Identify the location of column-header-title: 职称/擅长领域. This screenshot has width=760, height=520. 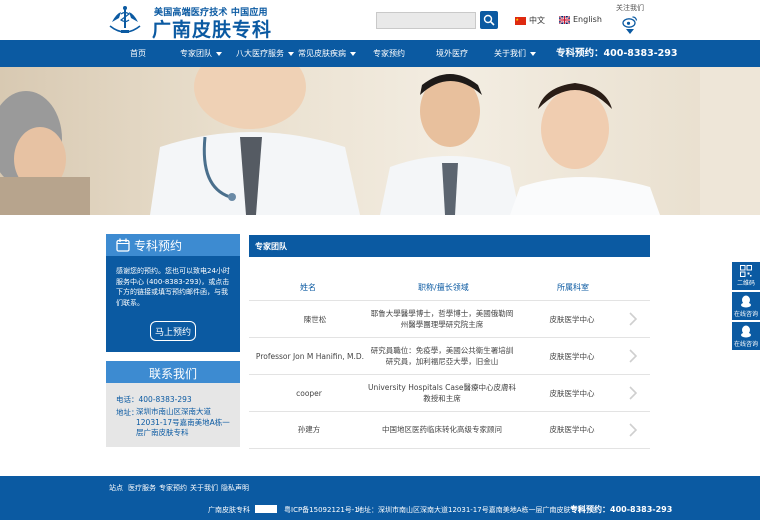
(443, 287).